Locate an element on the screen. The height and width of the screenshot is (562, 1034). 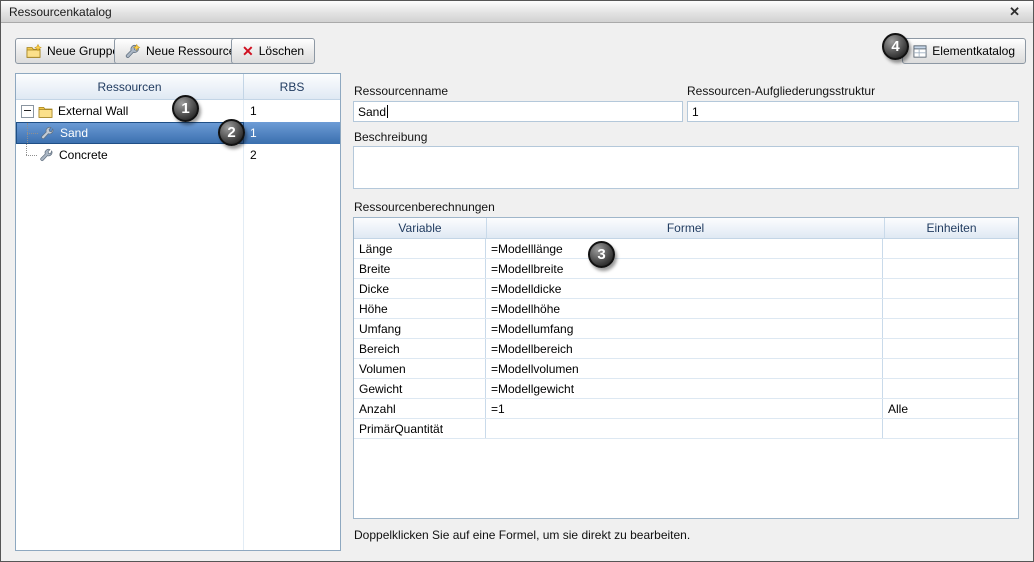
calc-table-row: PrimärQuantität is located at coordinates (686, 429).